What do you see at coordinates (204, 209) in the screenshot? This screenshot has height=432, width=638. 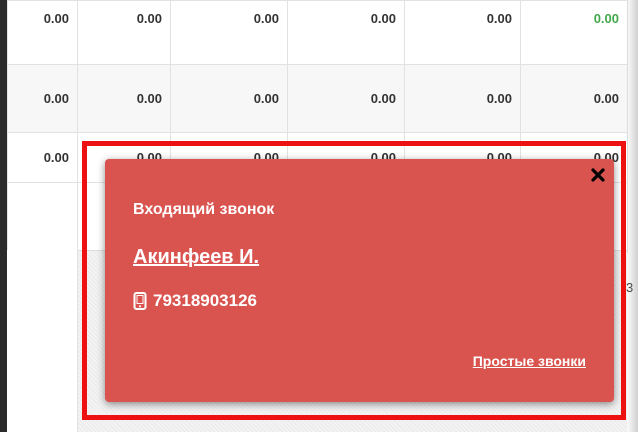 I see `notification-title: Входящий звонок` at bounding box center [204, 209].